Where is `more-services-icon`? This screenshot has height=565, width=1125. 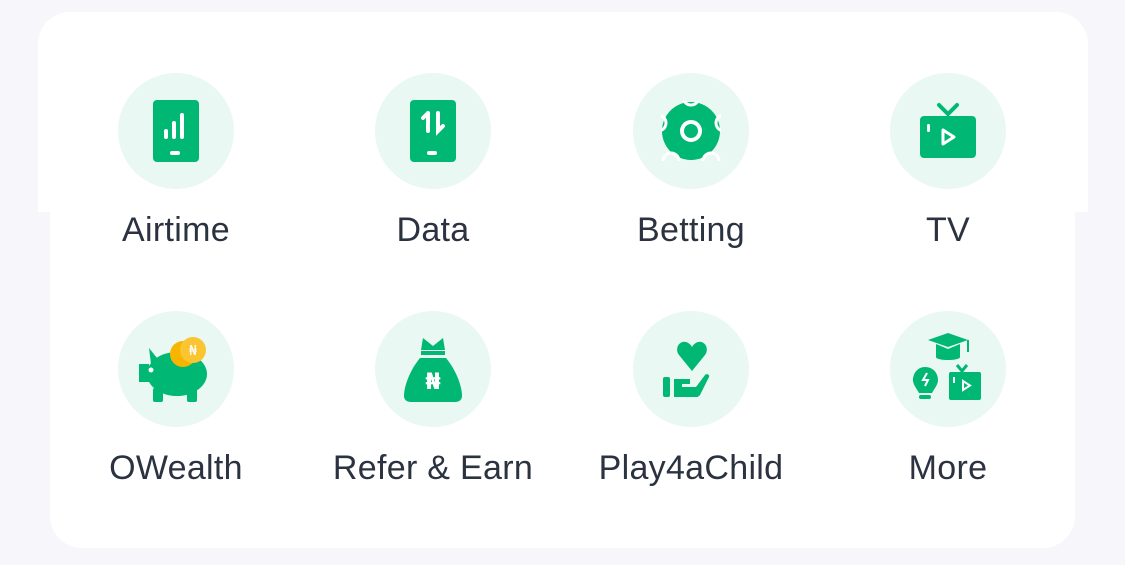 more-services-icon is located at coordinates (948, 369).